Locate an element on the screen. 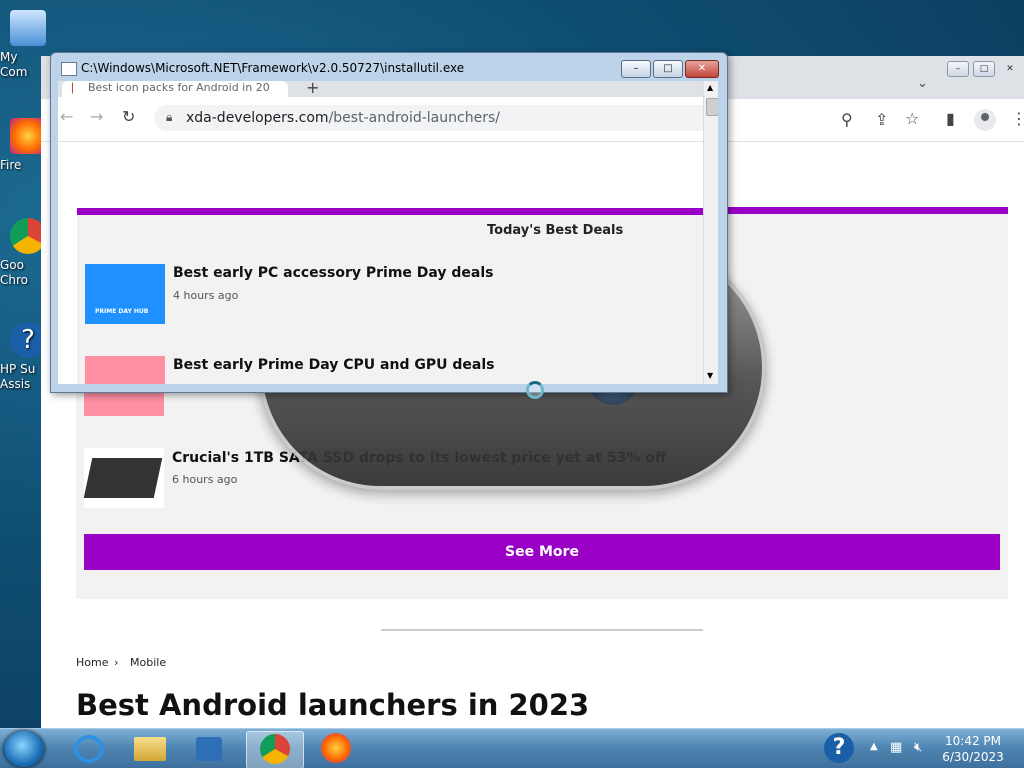  mirrored-deal-title: Best early PC accessory Prime Day deals is located at coordinates (333, 273).